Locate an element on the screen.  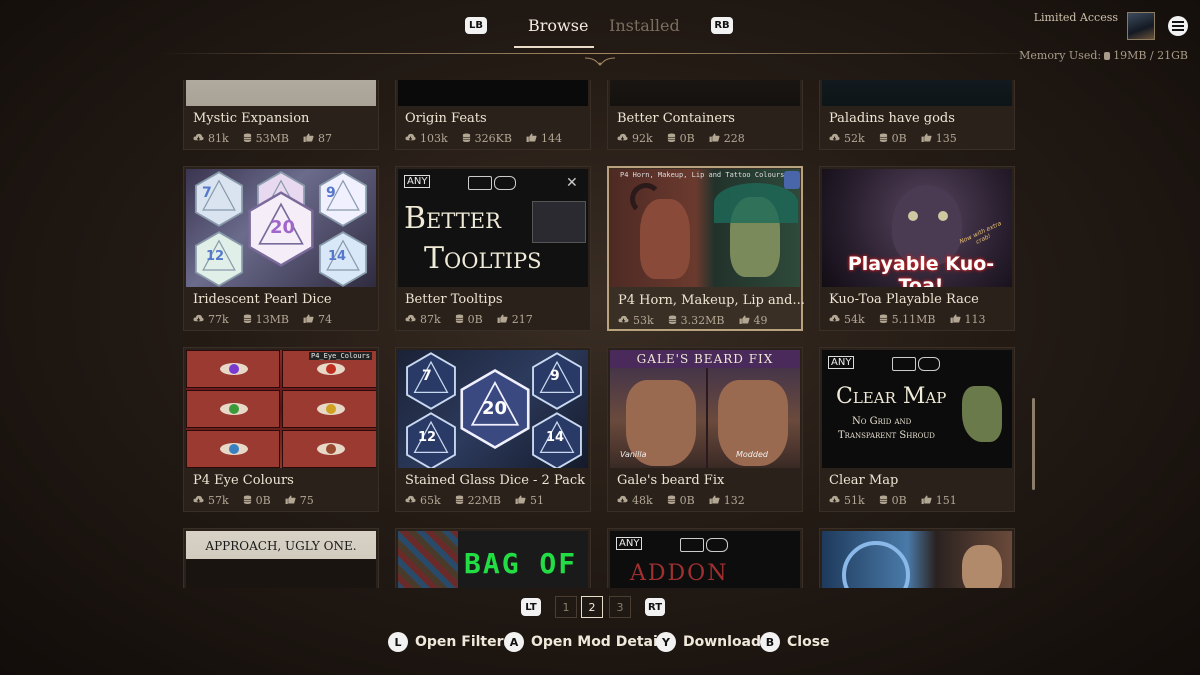
thumbnail-text: 20 is located at coordinates (283, 227).